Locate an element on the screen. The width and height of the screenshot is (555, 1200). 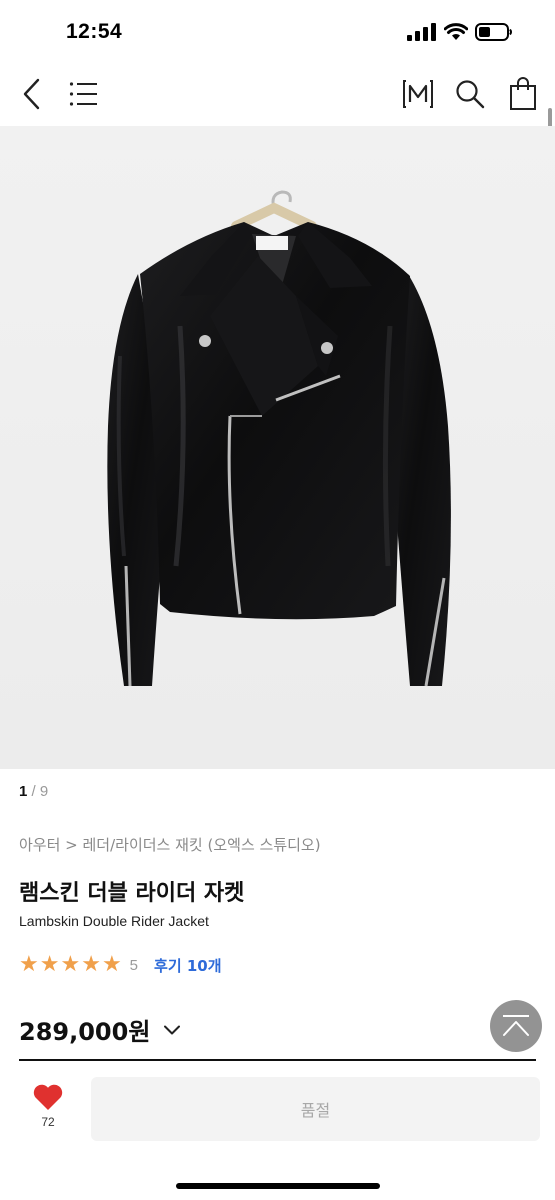
nav-bar is located at coordinates (277, 94).